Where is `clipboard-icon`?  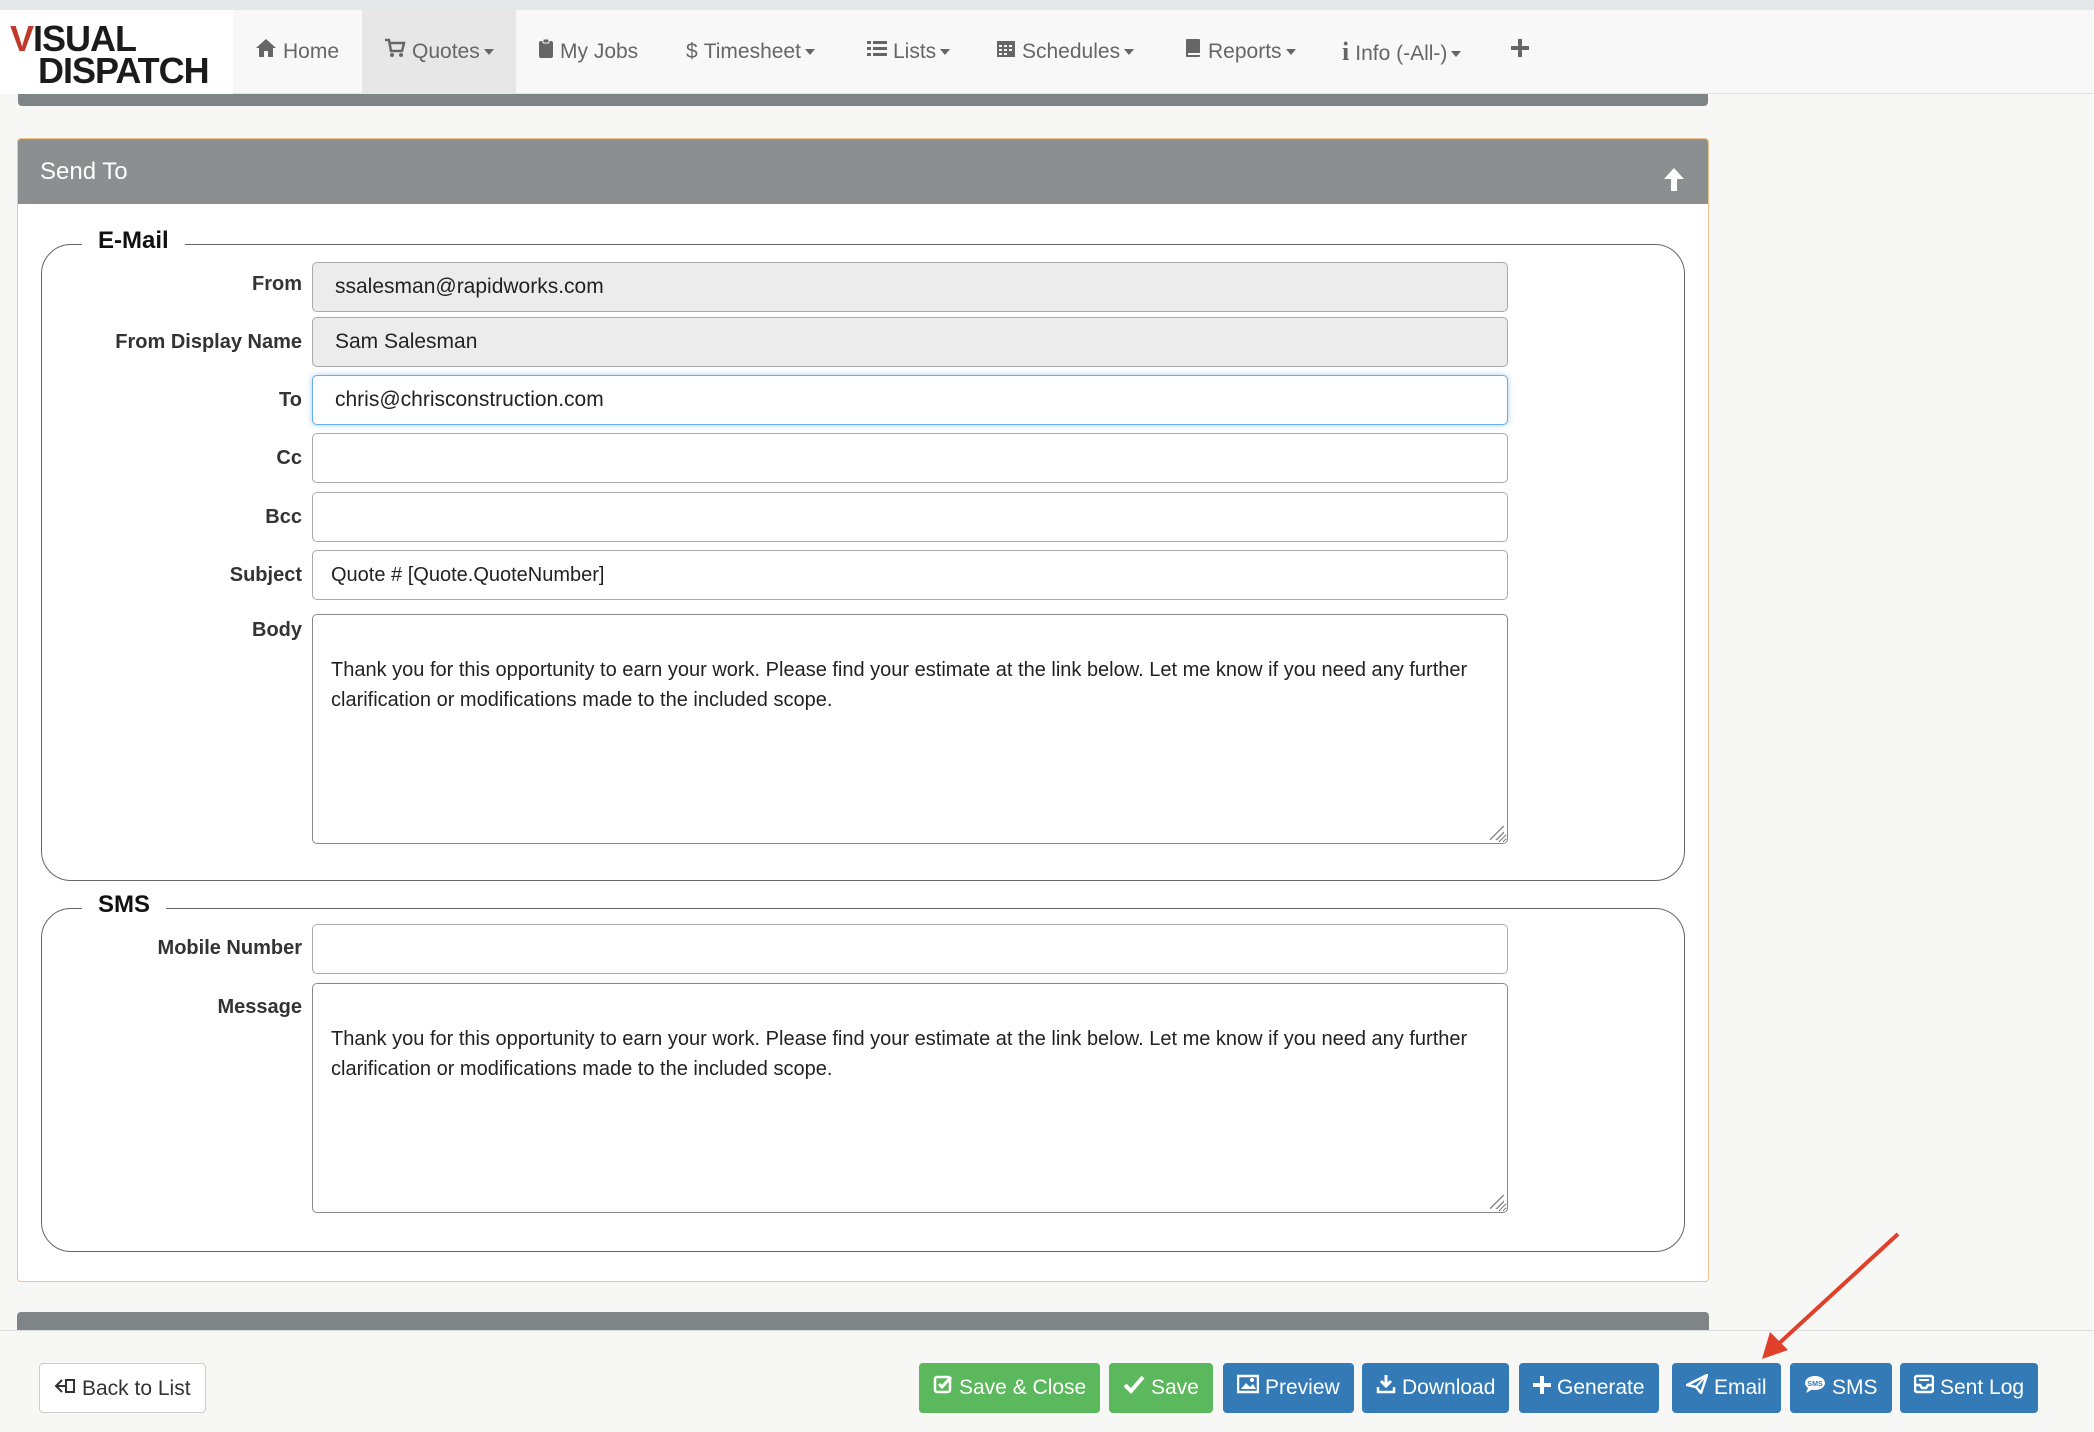
clipboard-icon is located at coordinates (546, 52).